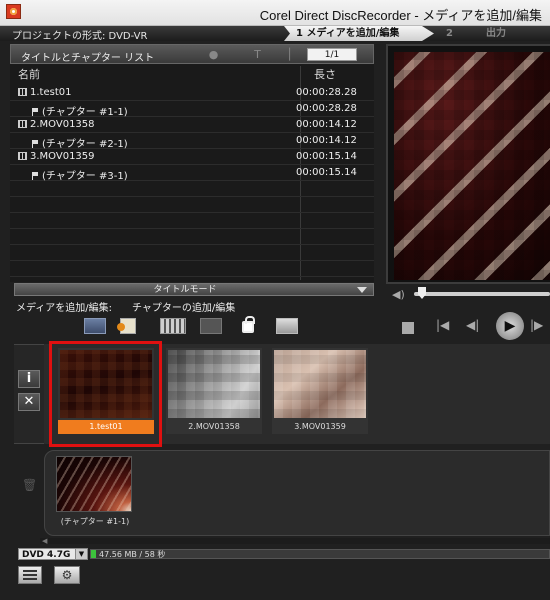 Image resolution: width=550 pixels, height=600 pixels. What do you see at coordinates (105, 394) in the screenshot?
I see `selection-highlight` at bounding box center [105, 394].